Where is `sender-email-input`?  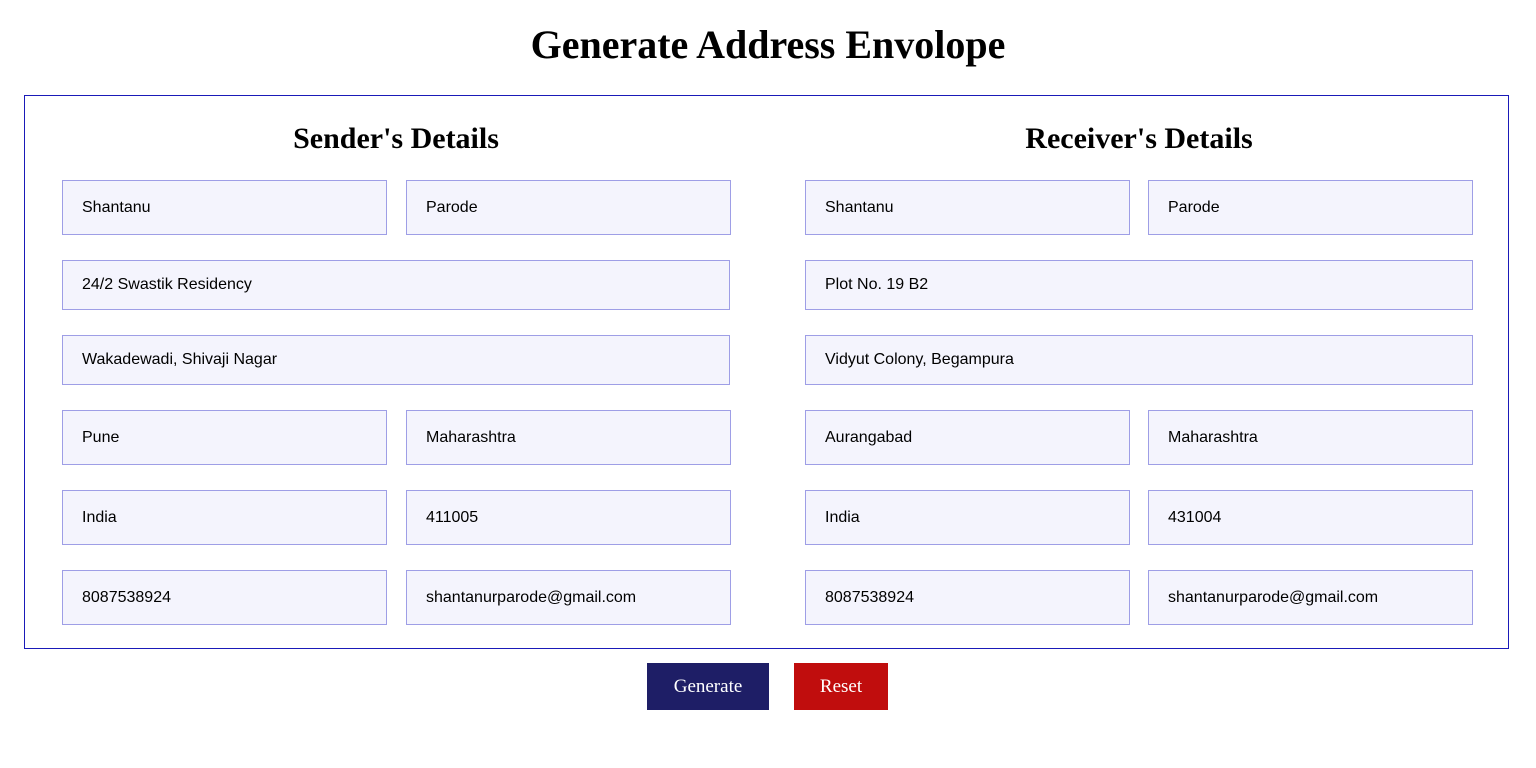 sender-email-input is located at coordinates (568, 597).